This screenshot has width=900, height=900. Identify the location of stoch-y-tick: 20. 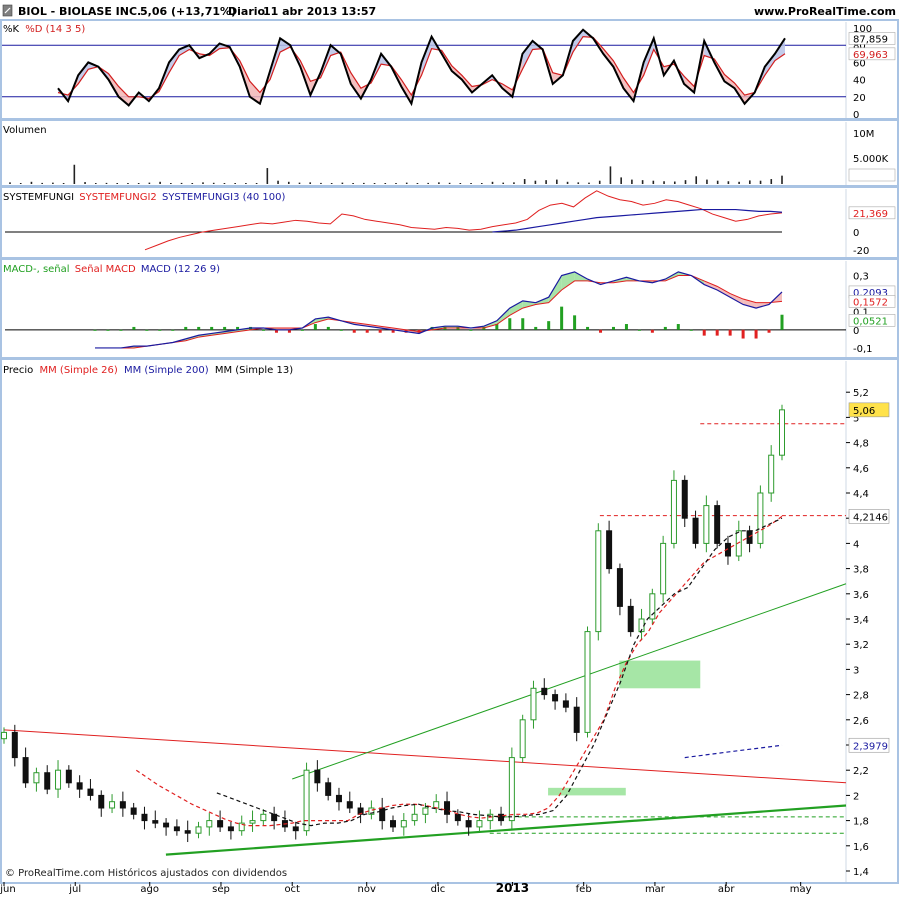
(859, 98).